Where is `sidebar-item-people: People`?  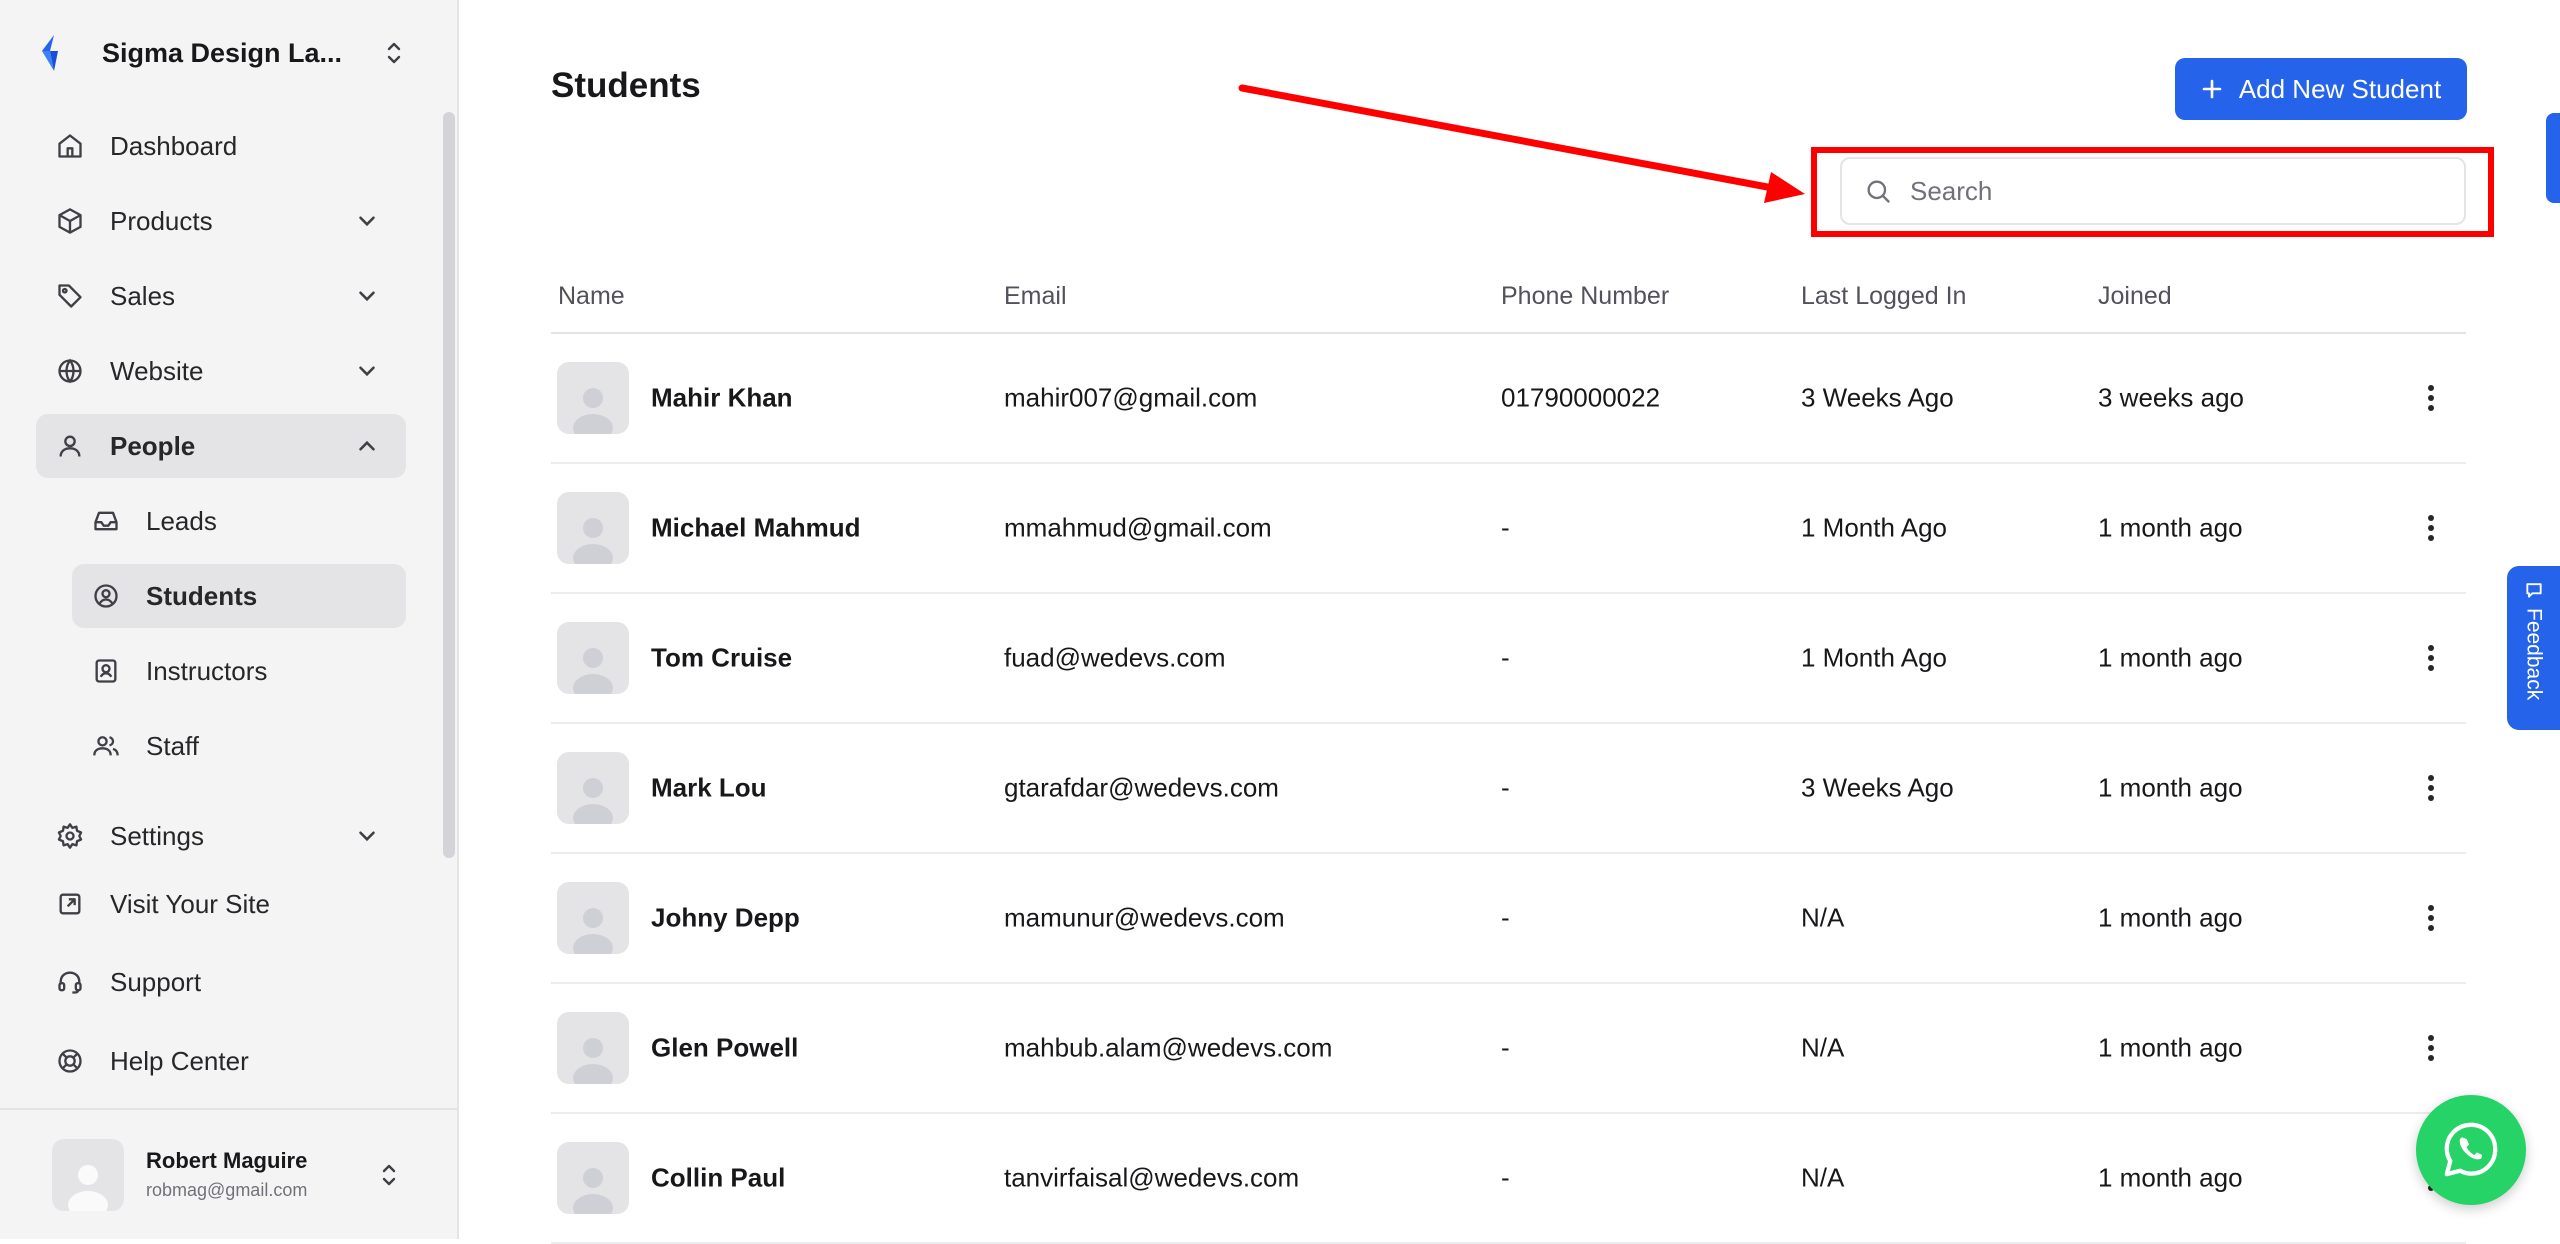
sidebar-item-people: People is located at coordinates (221, 446).